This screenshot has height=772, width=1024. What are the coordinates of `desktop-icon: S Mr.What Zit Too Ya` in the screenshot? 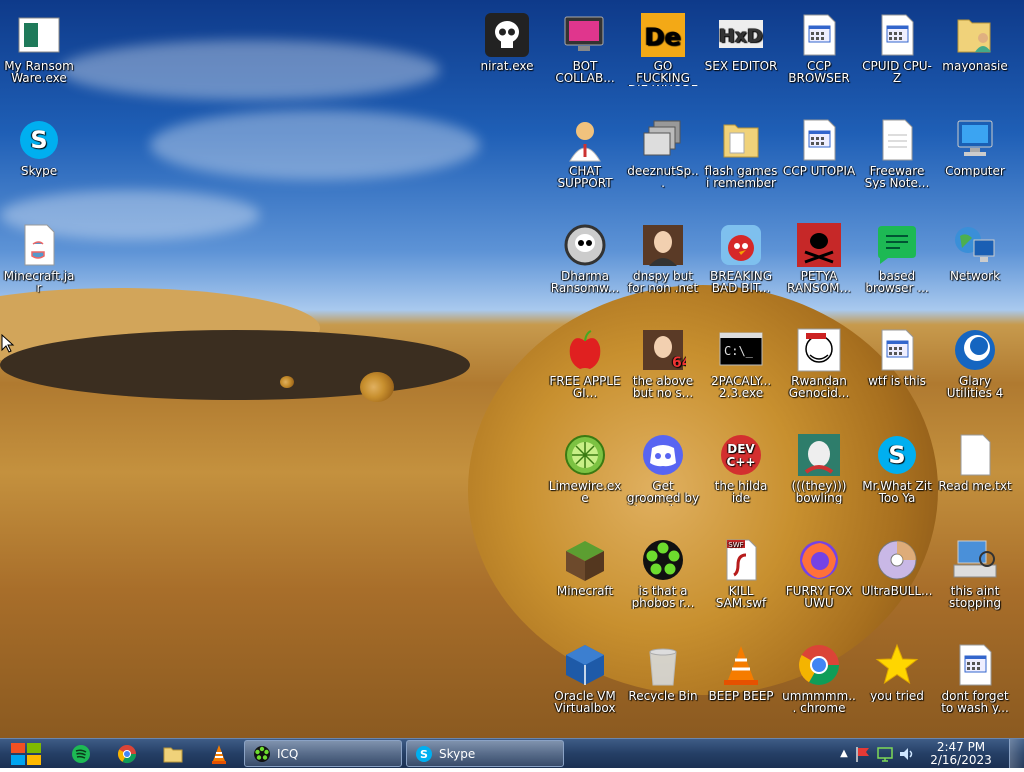 It's located at (897, 478).